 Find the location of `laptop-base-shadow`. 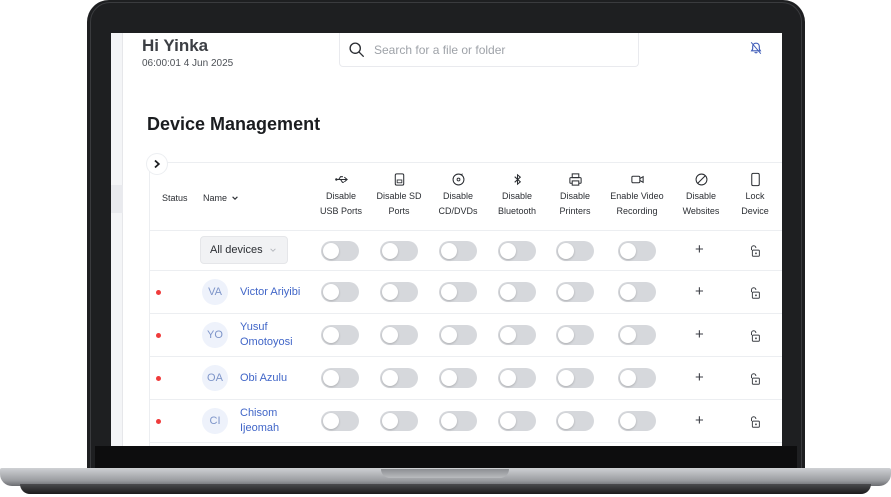

laptop-base-shadow is located at coordinates (445, 489).